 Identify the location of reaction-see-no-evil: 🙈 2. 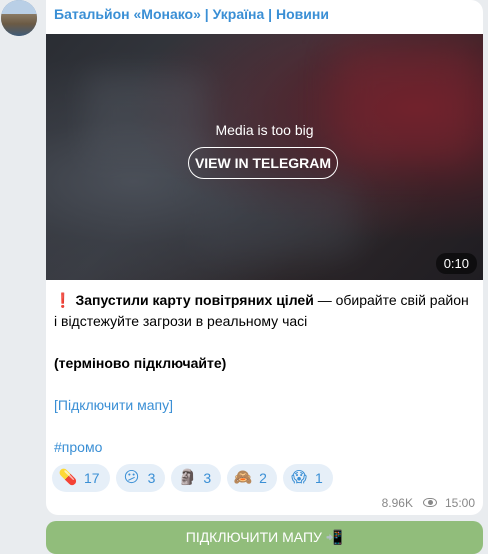
(252, 478).